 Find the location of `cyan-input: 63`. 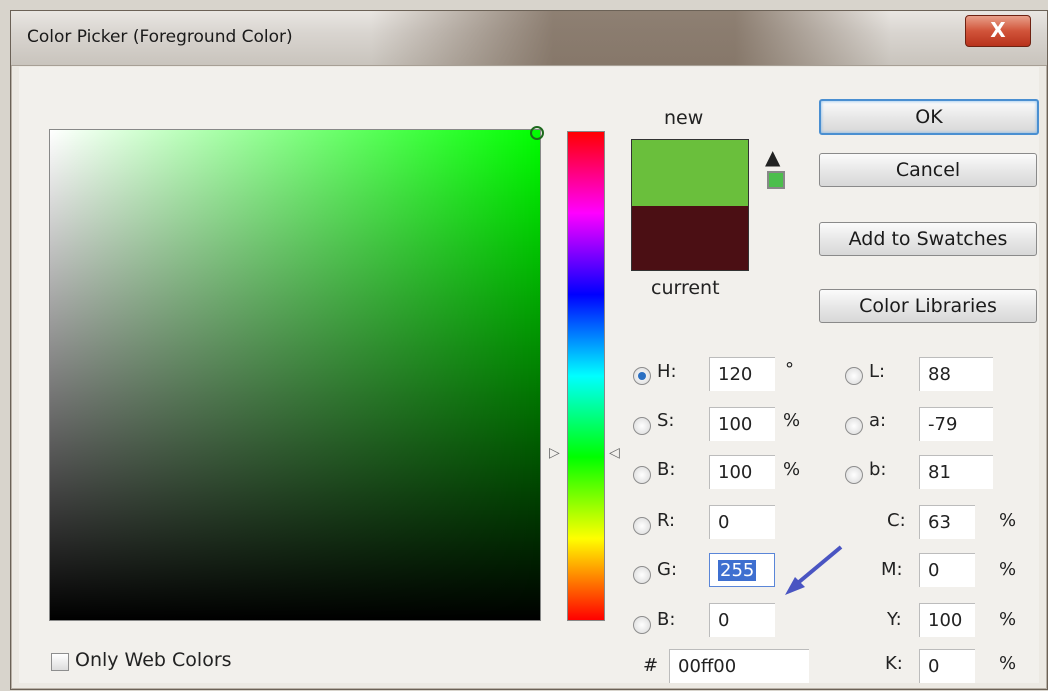

cyan-input: 63 is located at coordinates (947, 522).